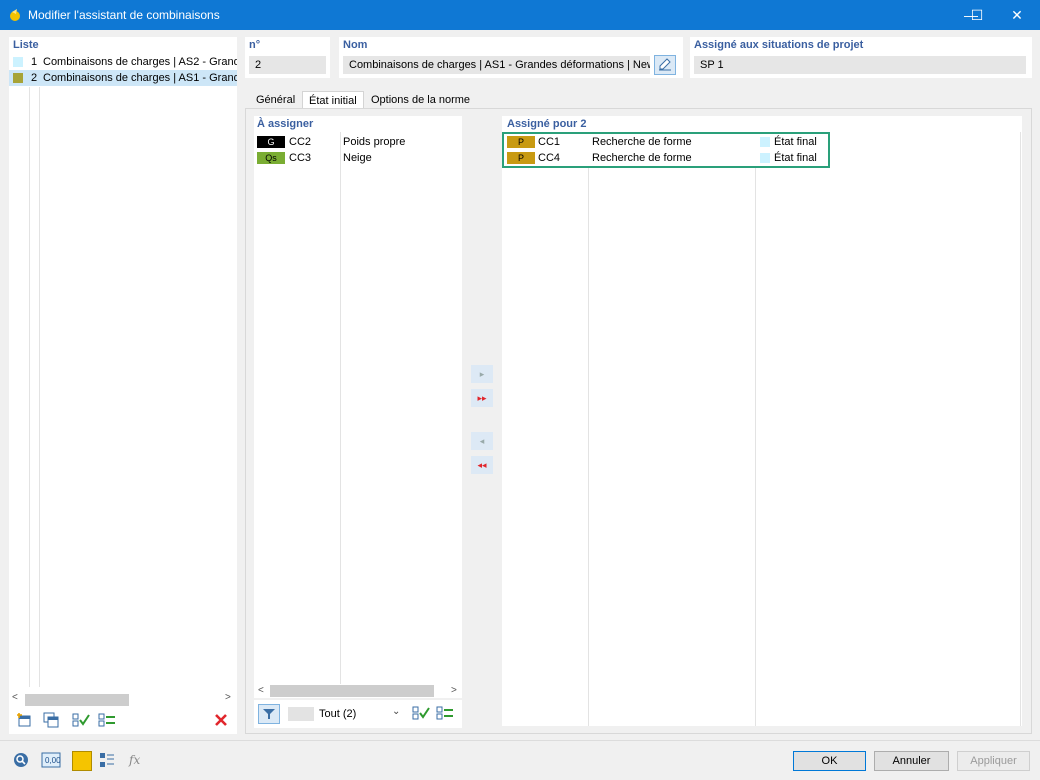 The width and height of the screenshot is (1040, 780). Describe the element at coordinates (520, 740) in the screenshot. I see `footer-divider` at that location.